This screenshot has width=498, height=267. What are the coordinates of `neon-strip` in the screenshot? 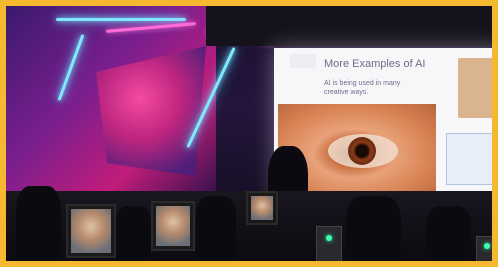 It's located at (121, 19).